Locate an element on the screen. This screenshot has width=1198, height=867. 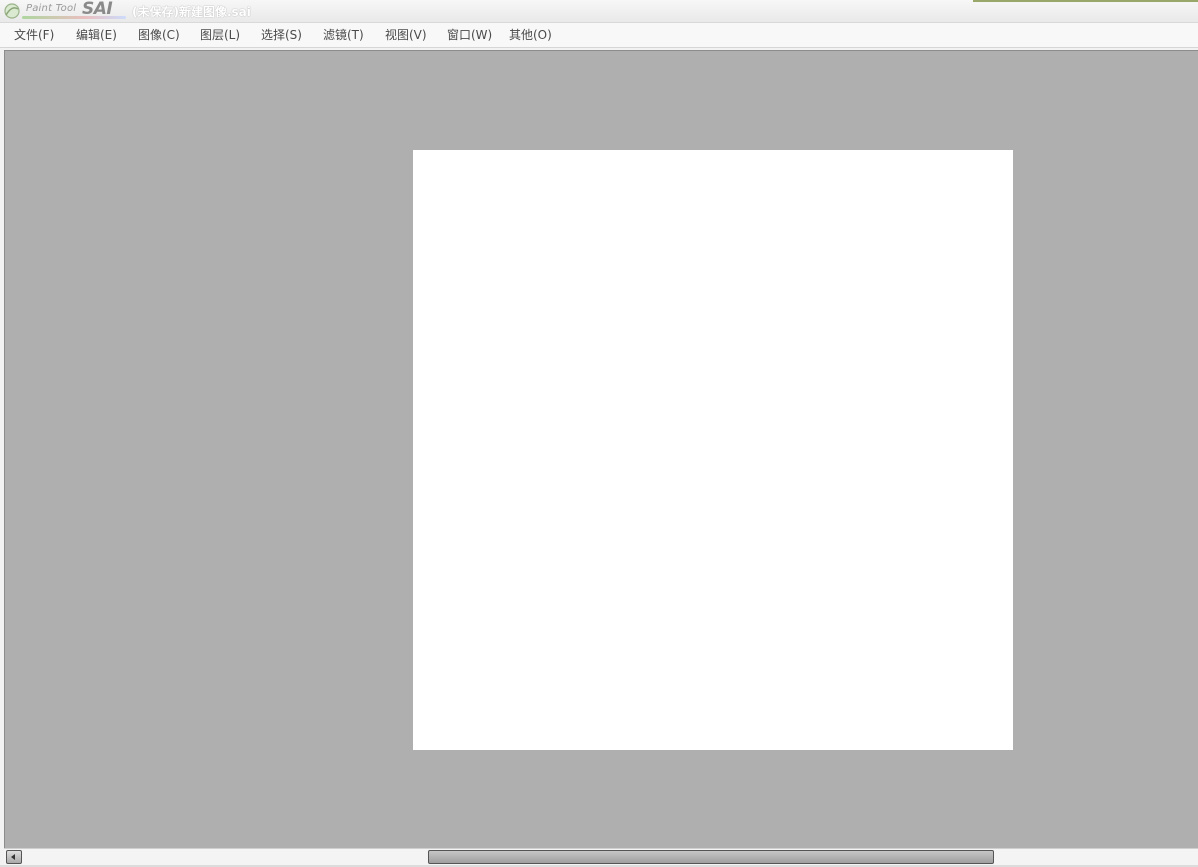
app-logo: Paint Tool SAI is located at coordinates (64, 11).